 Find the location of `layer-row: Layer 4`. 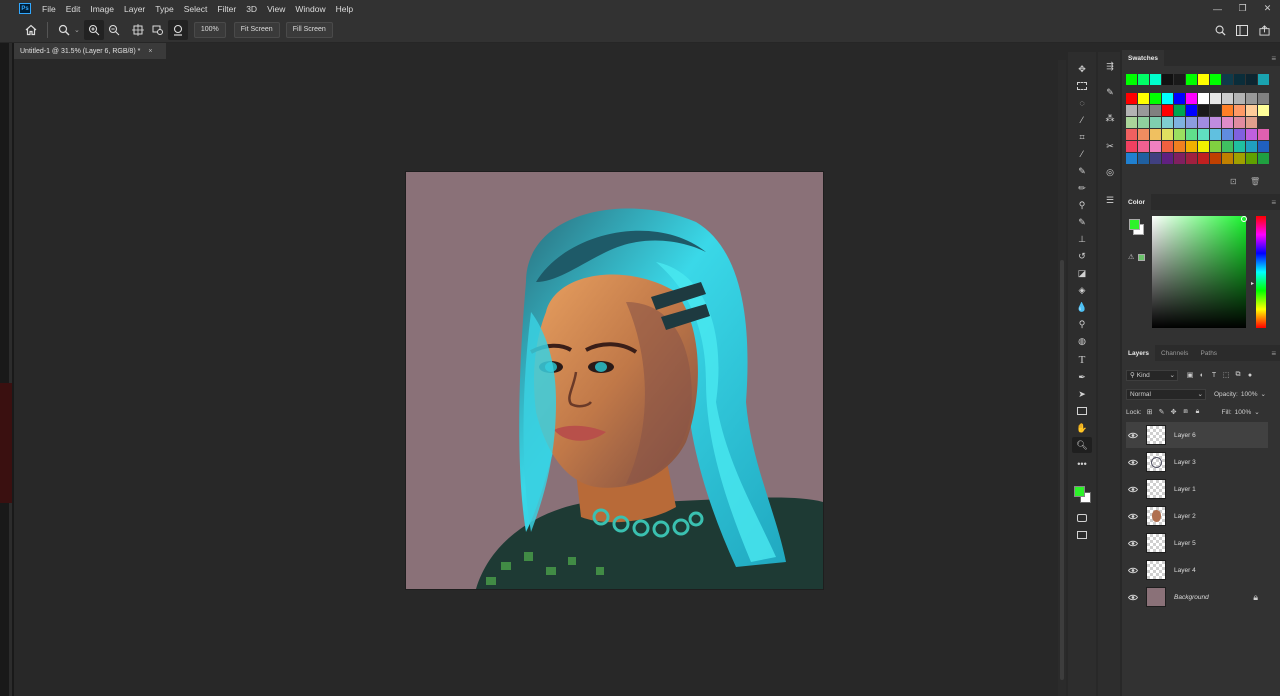

layer-row: Layer 4 is located at coordinates (1197, 570).